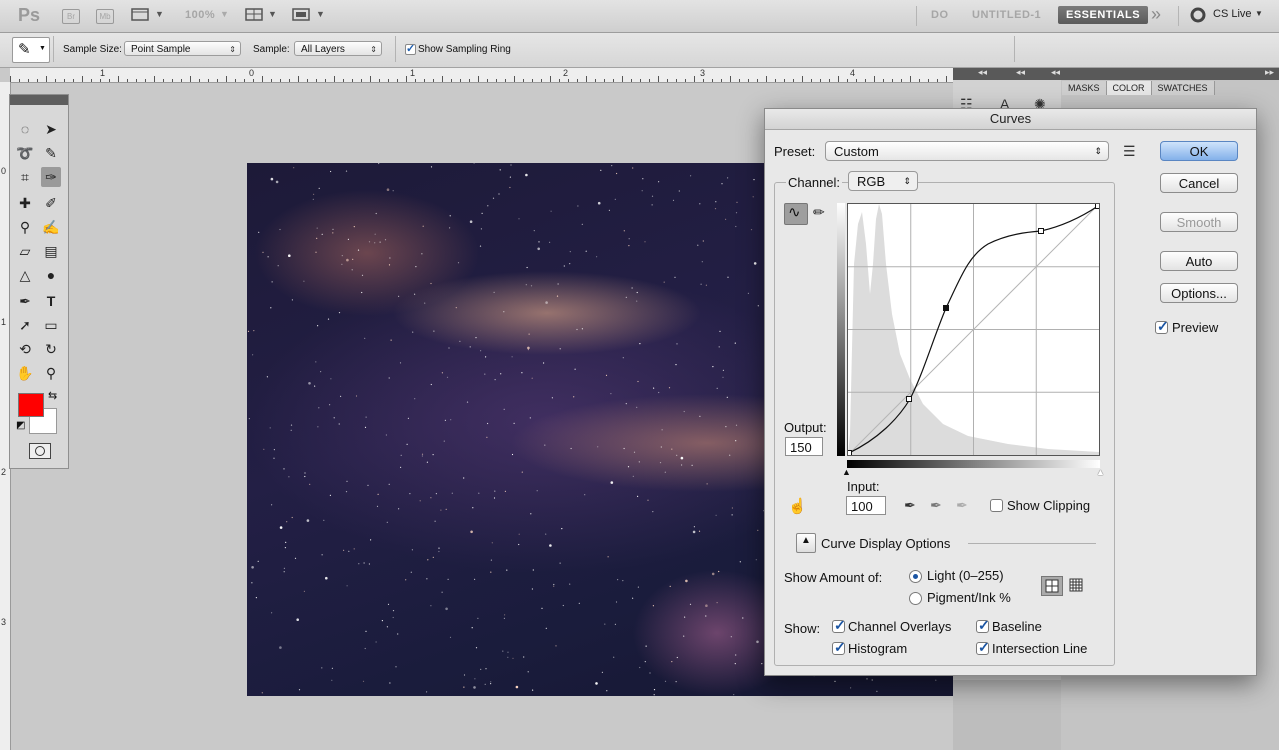  I want to click on pigment-radio, so click(915, 598).